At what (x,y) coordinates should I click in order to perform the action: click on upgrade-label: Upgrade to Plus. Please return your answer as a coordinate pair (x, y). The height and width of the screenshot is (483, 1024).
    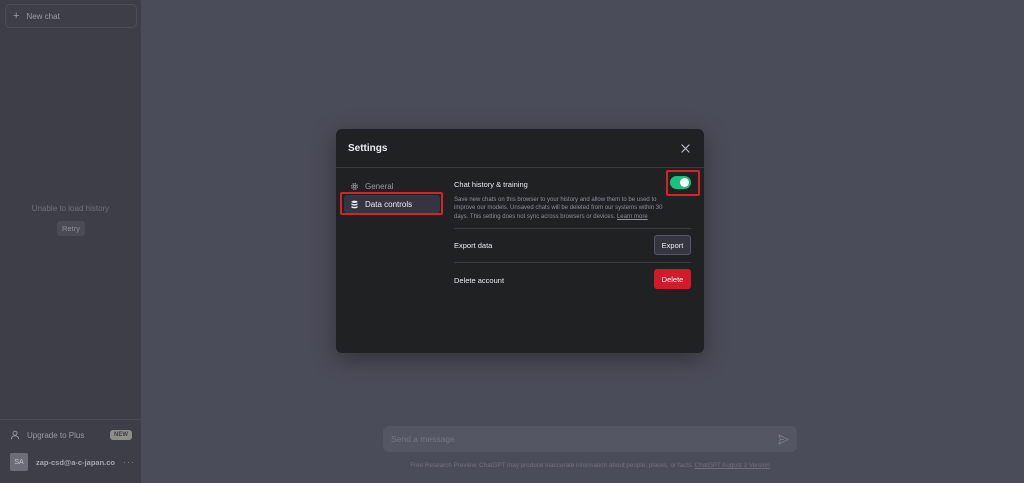
    Looking at the image, I should click on (56, 435).